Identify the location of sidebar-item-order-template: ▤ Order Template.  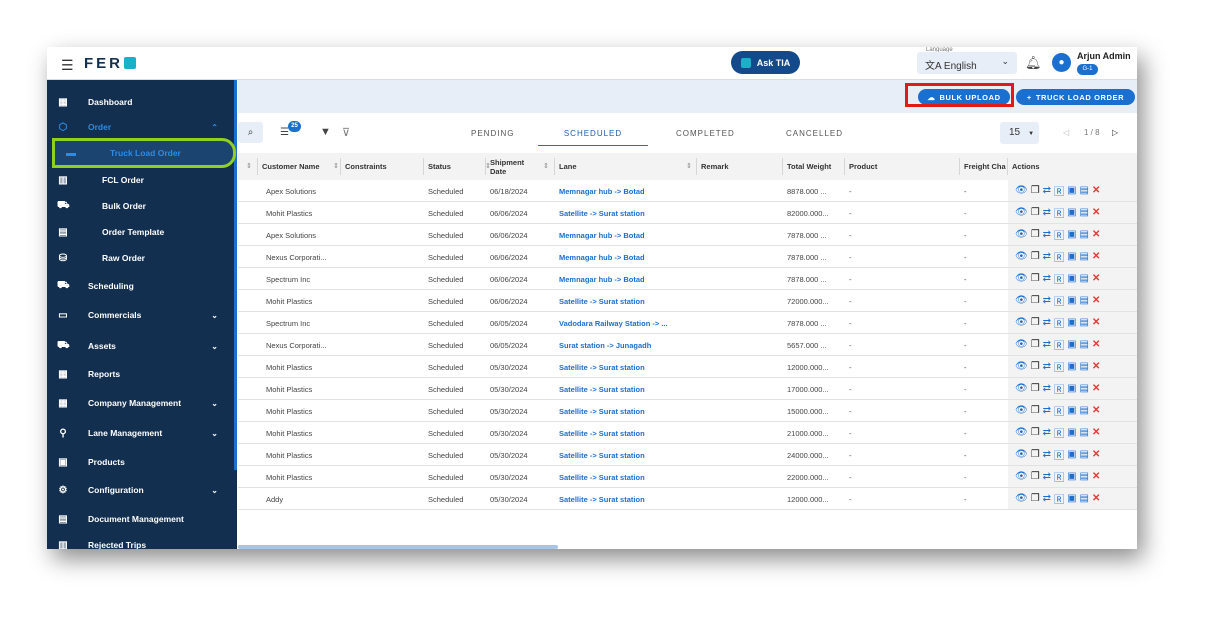
(140, 232).